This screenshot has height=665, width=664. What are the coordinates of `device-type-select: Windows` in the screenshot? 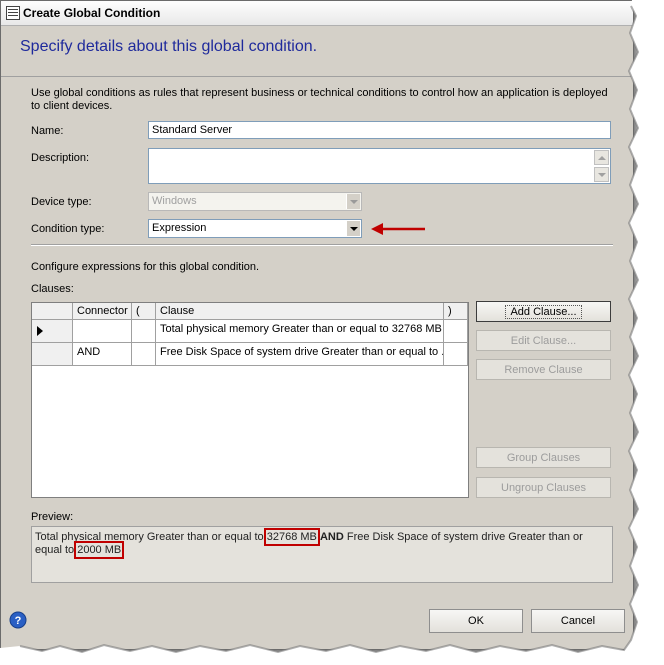 It's located at (255, 201).